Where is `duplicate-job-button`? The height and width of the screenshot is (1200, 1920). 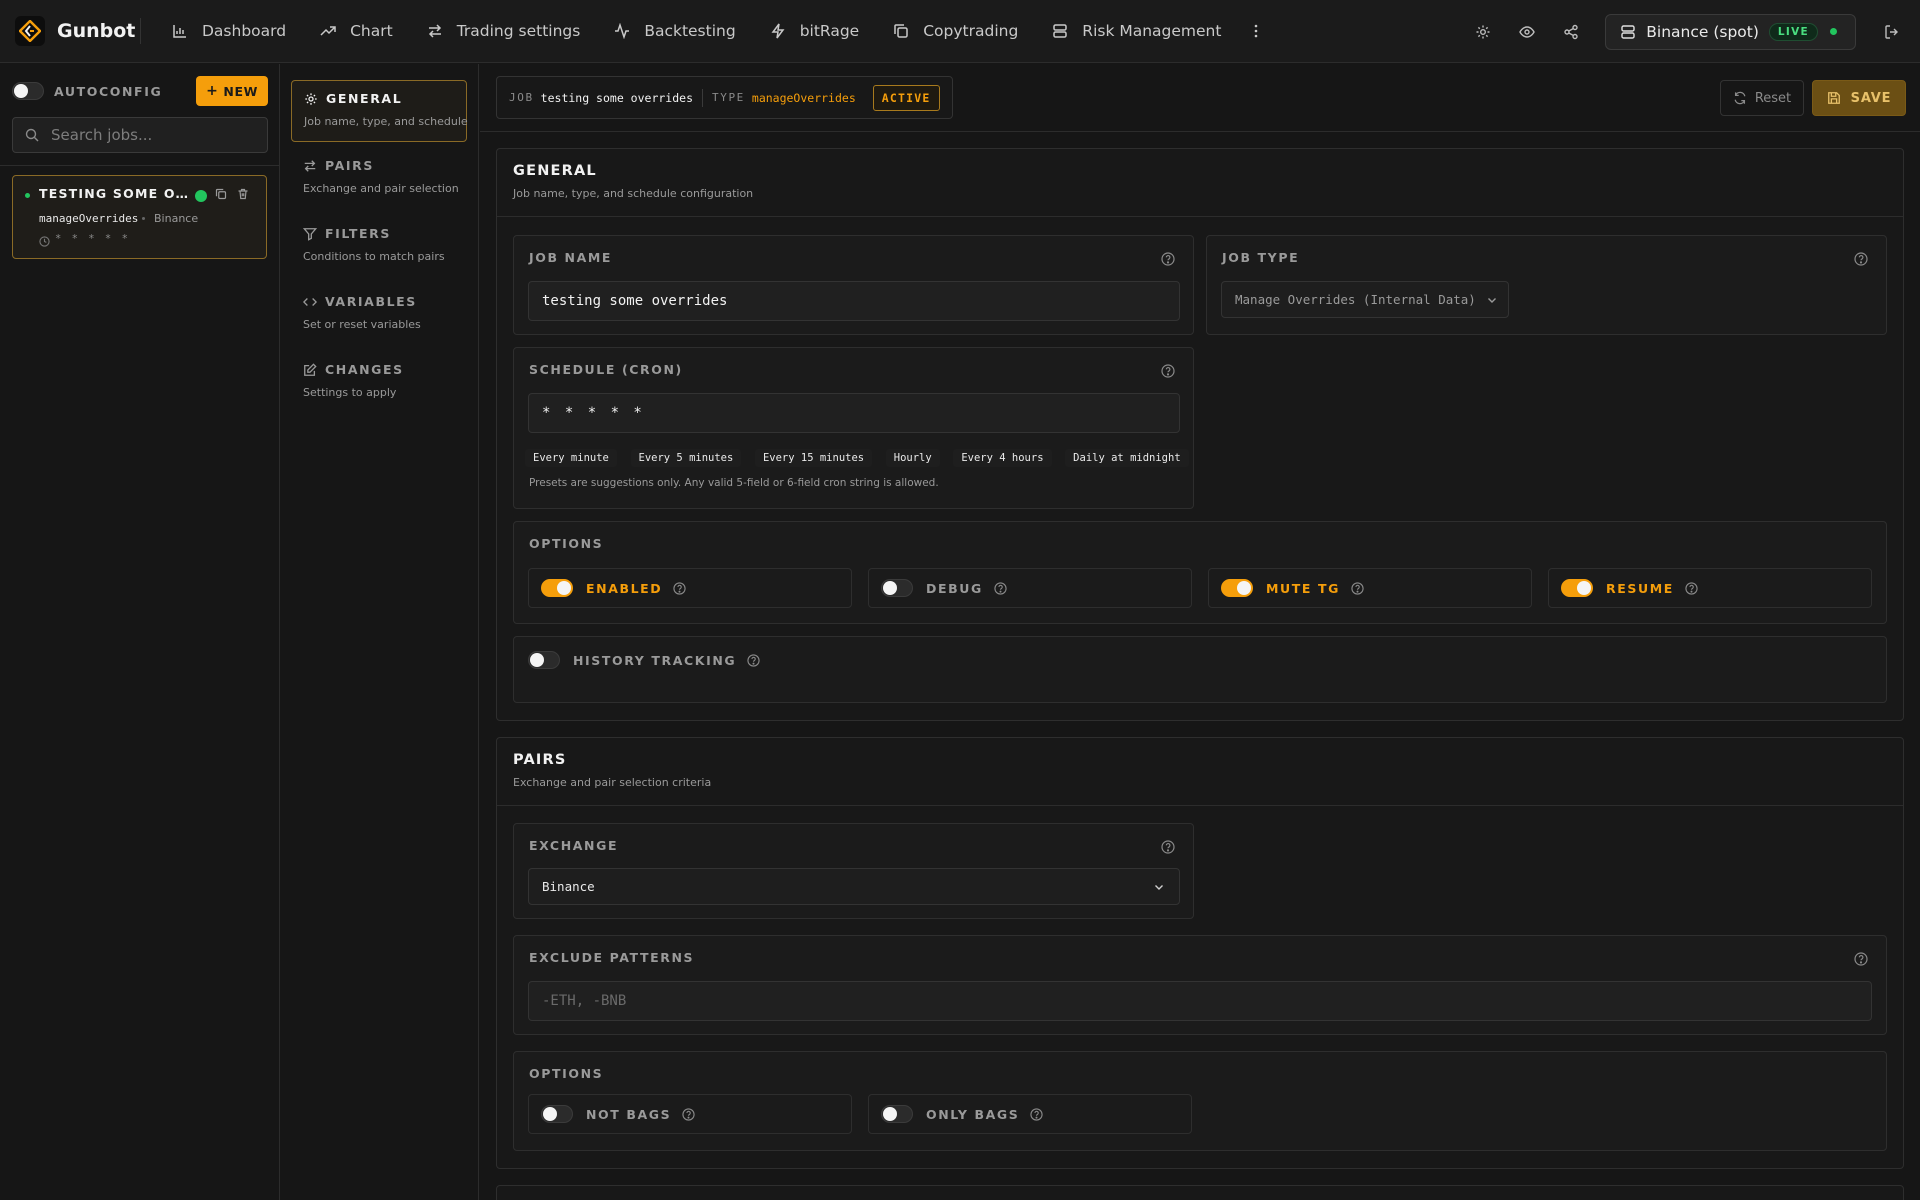
duplicate-job-button is located at coordinates (221, 194).